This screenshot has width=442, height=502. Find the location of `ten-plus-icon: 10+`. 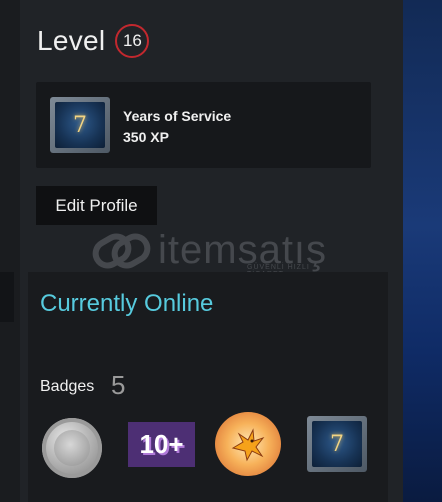

ten-plus-icon: 10+ is located at coordinates (161, 444).